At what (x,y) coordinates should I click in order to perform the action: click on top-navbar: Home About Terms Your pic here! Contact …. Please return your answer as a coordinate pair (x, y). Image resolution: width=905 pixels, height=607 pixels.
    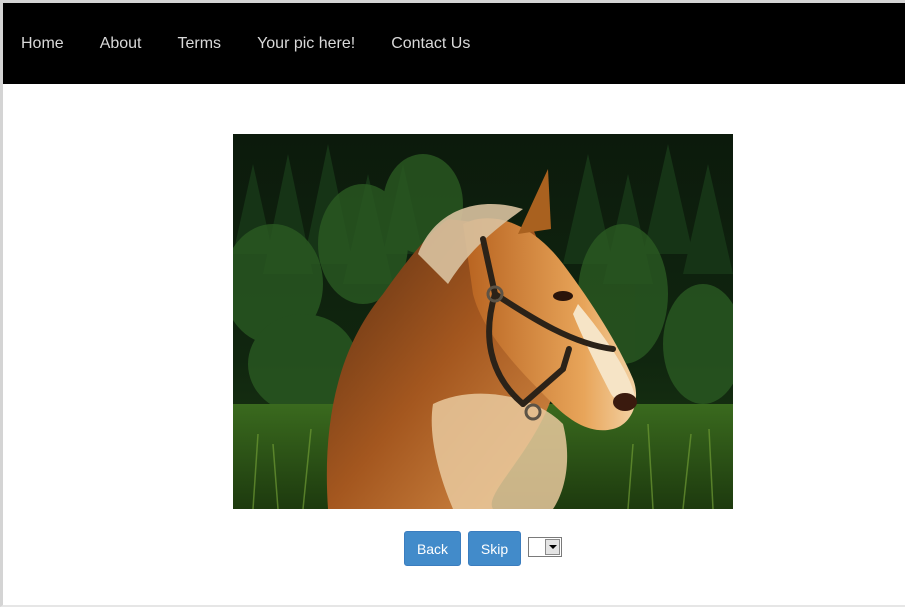
    Looking at the image, I should click on (454, 43).